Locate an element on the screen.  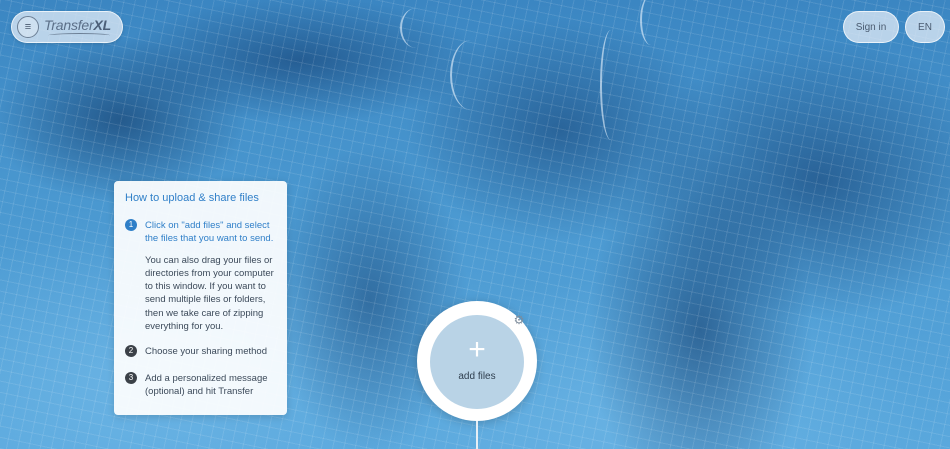
step-number: 1 is located at coordinates (131, 225).